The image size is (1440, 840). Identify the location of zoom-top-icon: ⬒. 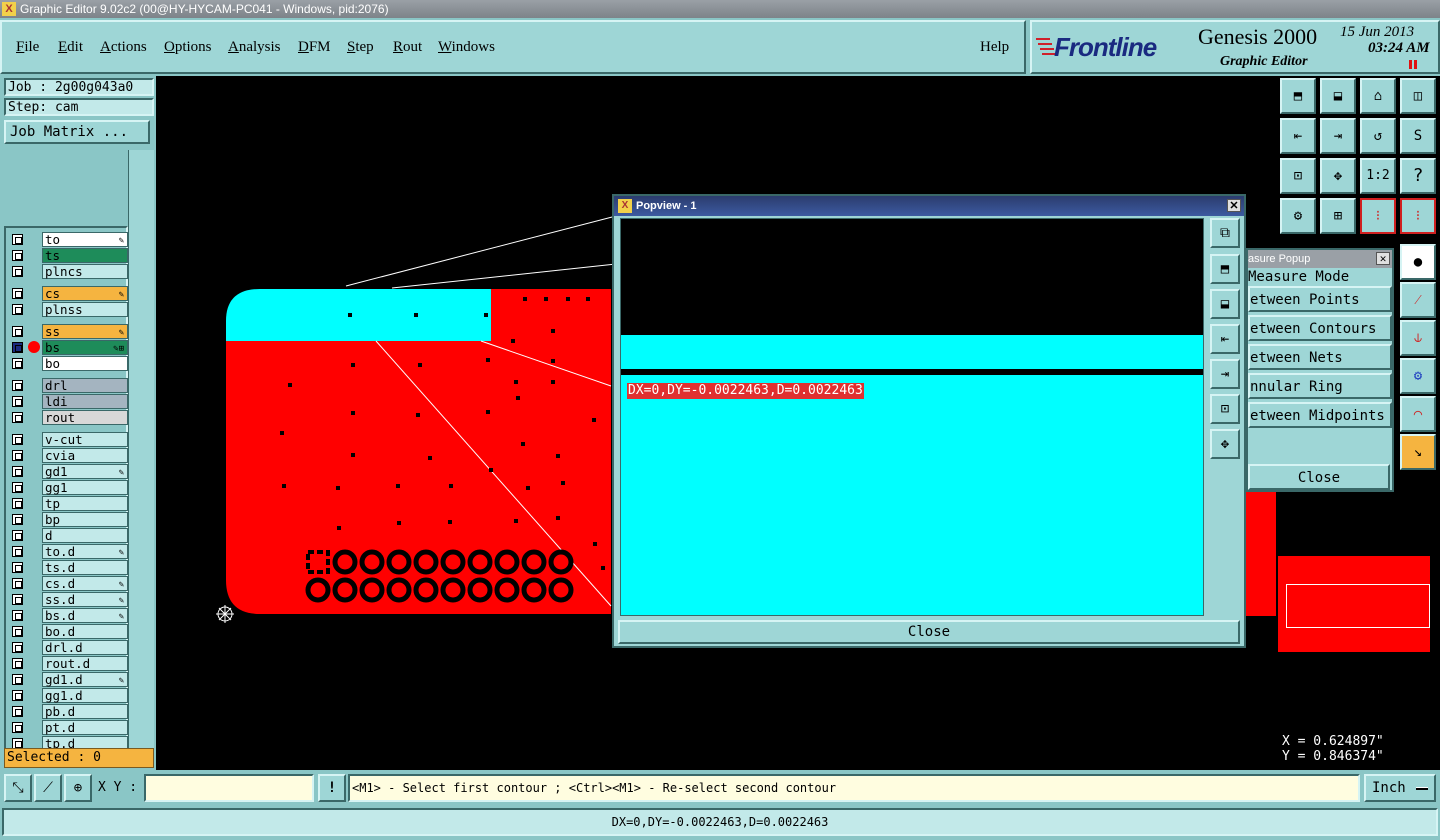
(1298, 96).